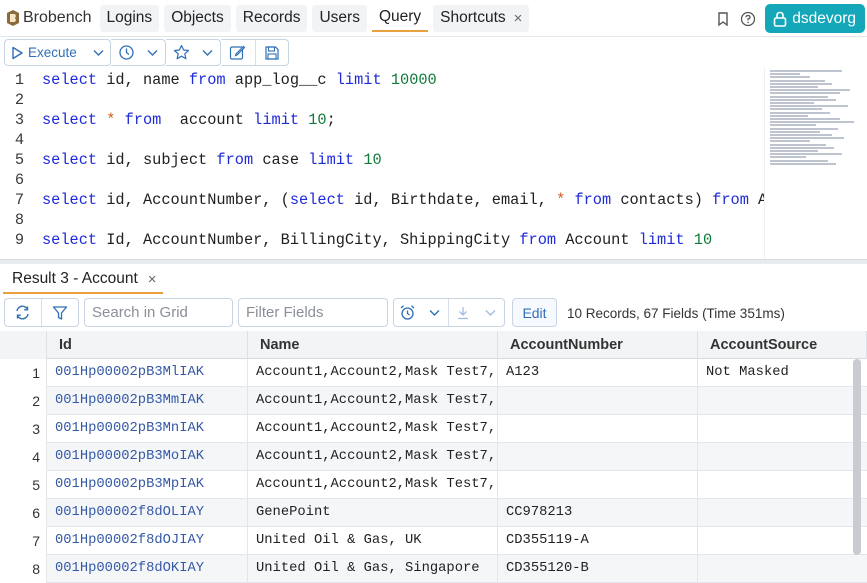 This screenshot has height=583, width=867. Describe the element at coordinates (782, 345) in the screenshot. I see `column-header-account-source: AccountSource` at that location.